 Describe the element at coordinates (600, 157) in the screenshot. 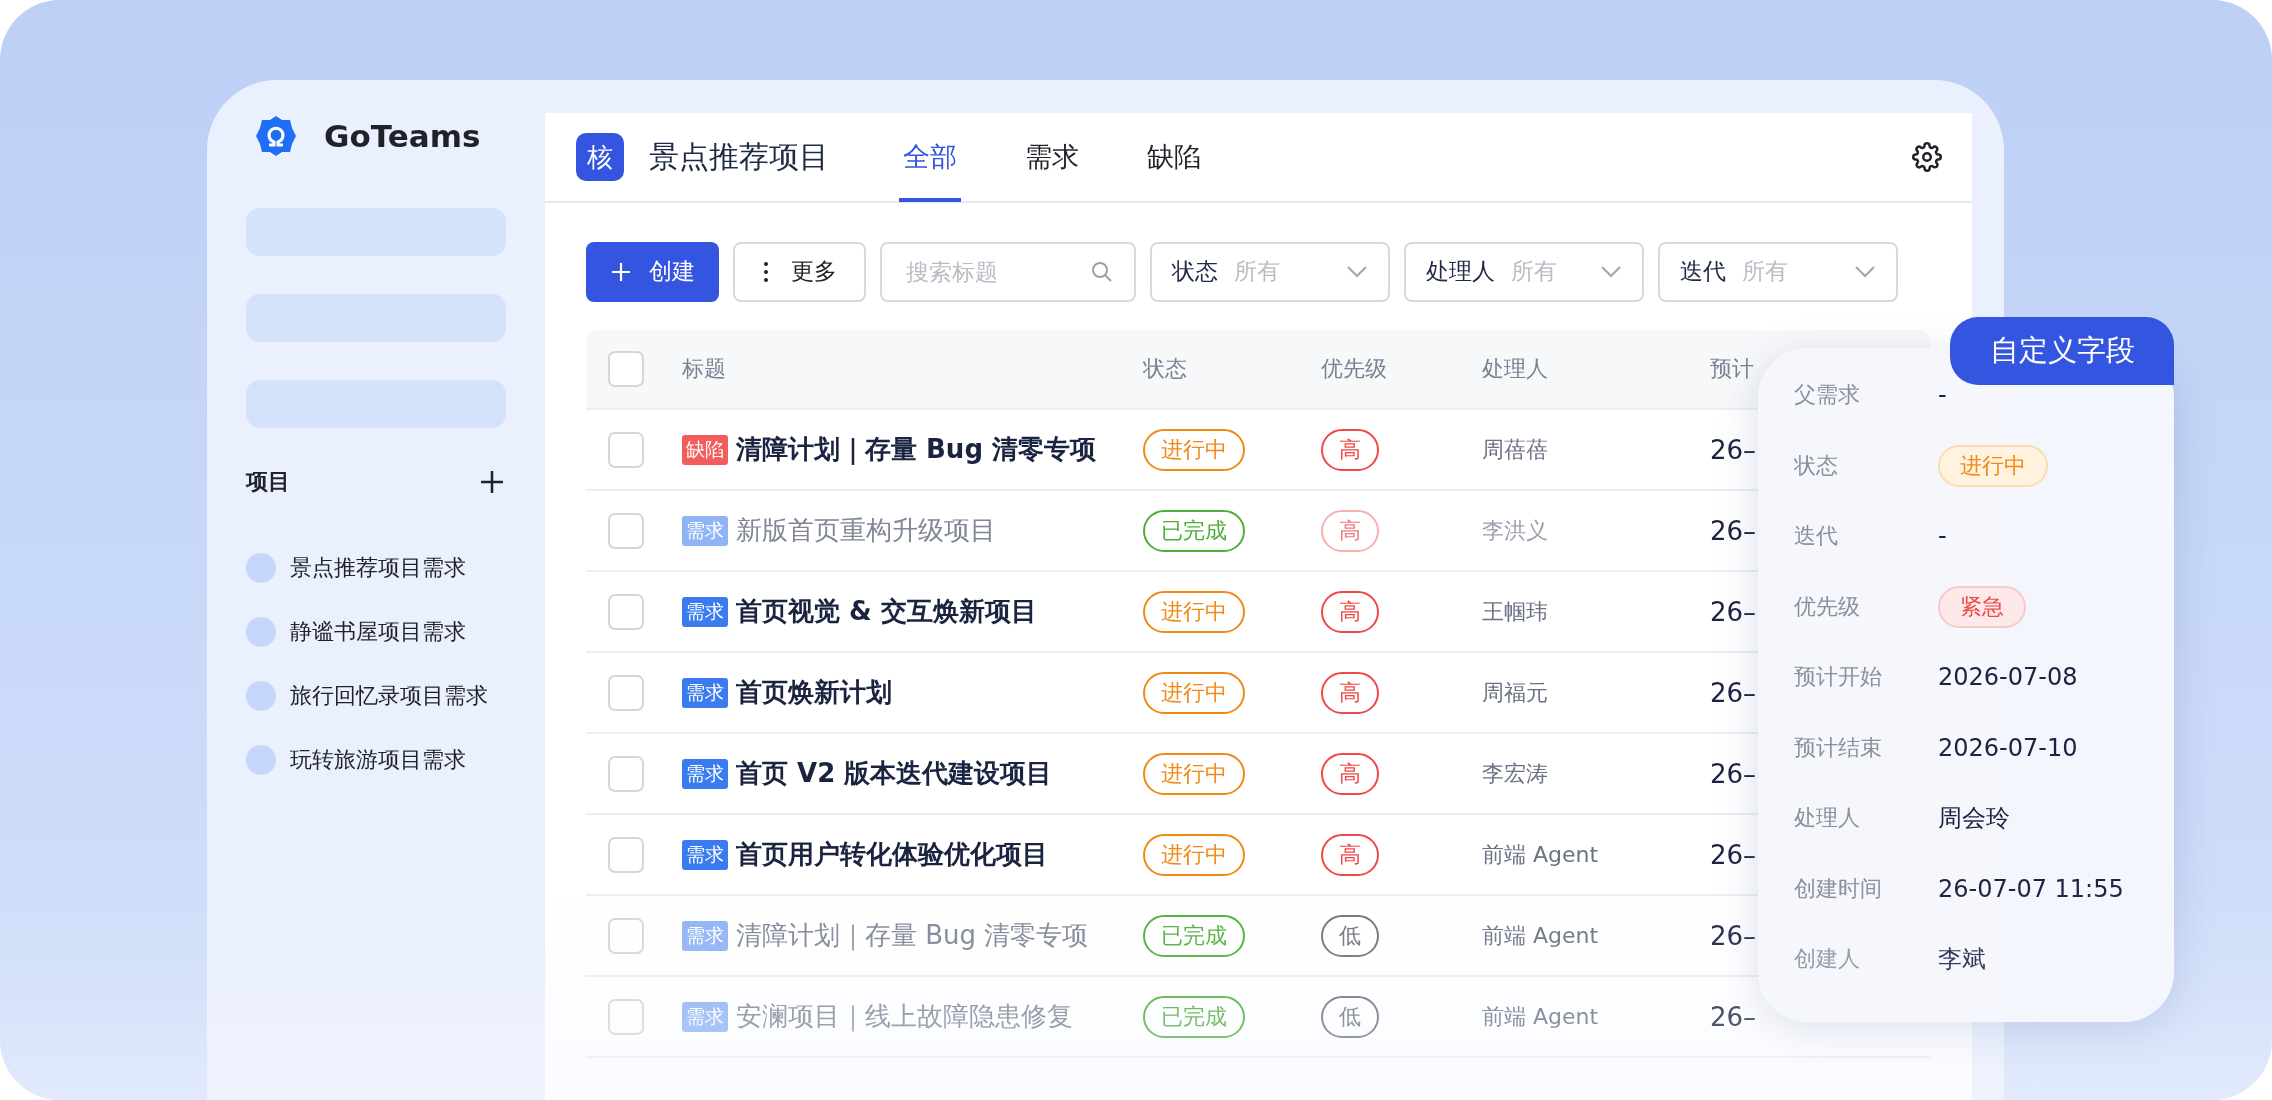

I see `project-badge: 核` at that location.